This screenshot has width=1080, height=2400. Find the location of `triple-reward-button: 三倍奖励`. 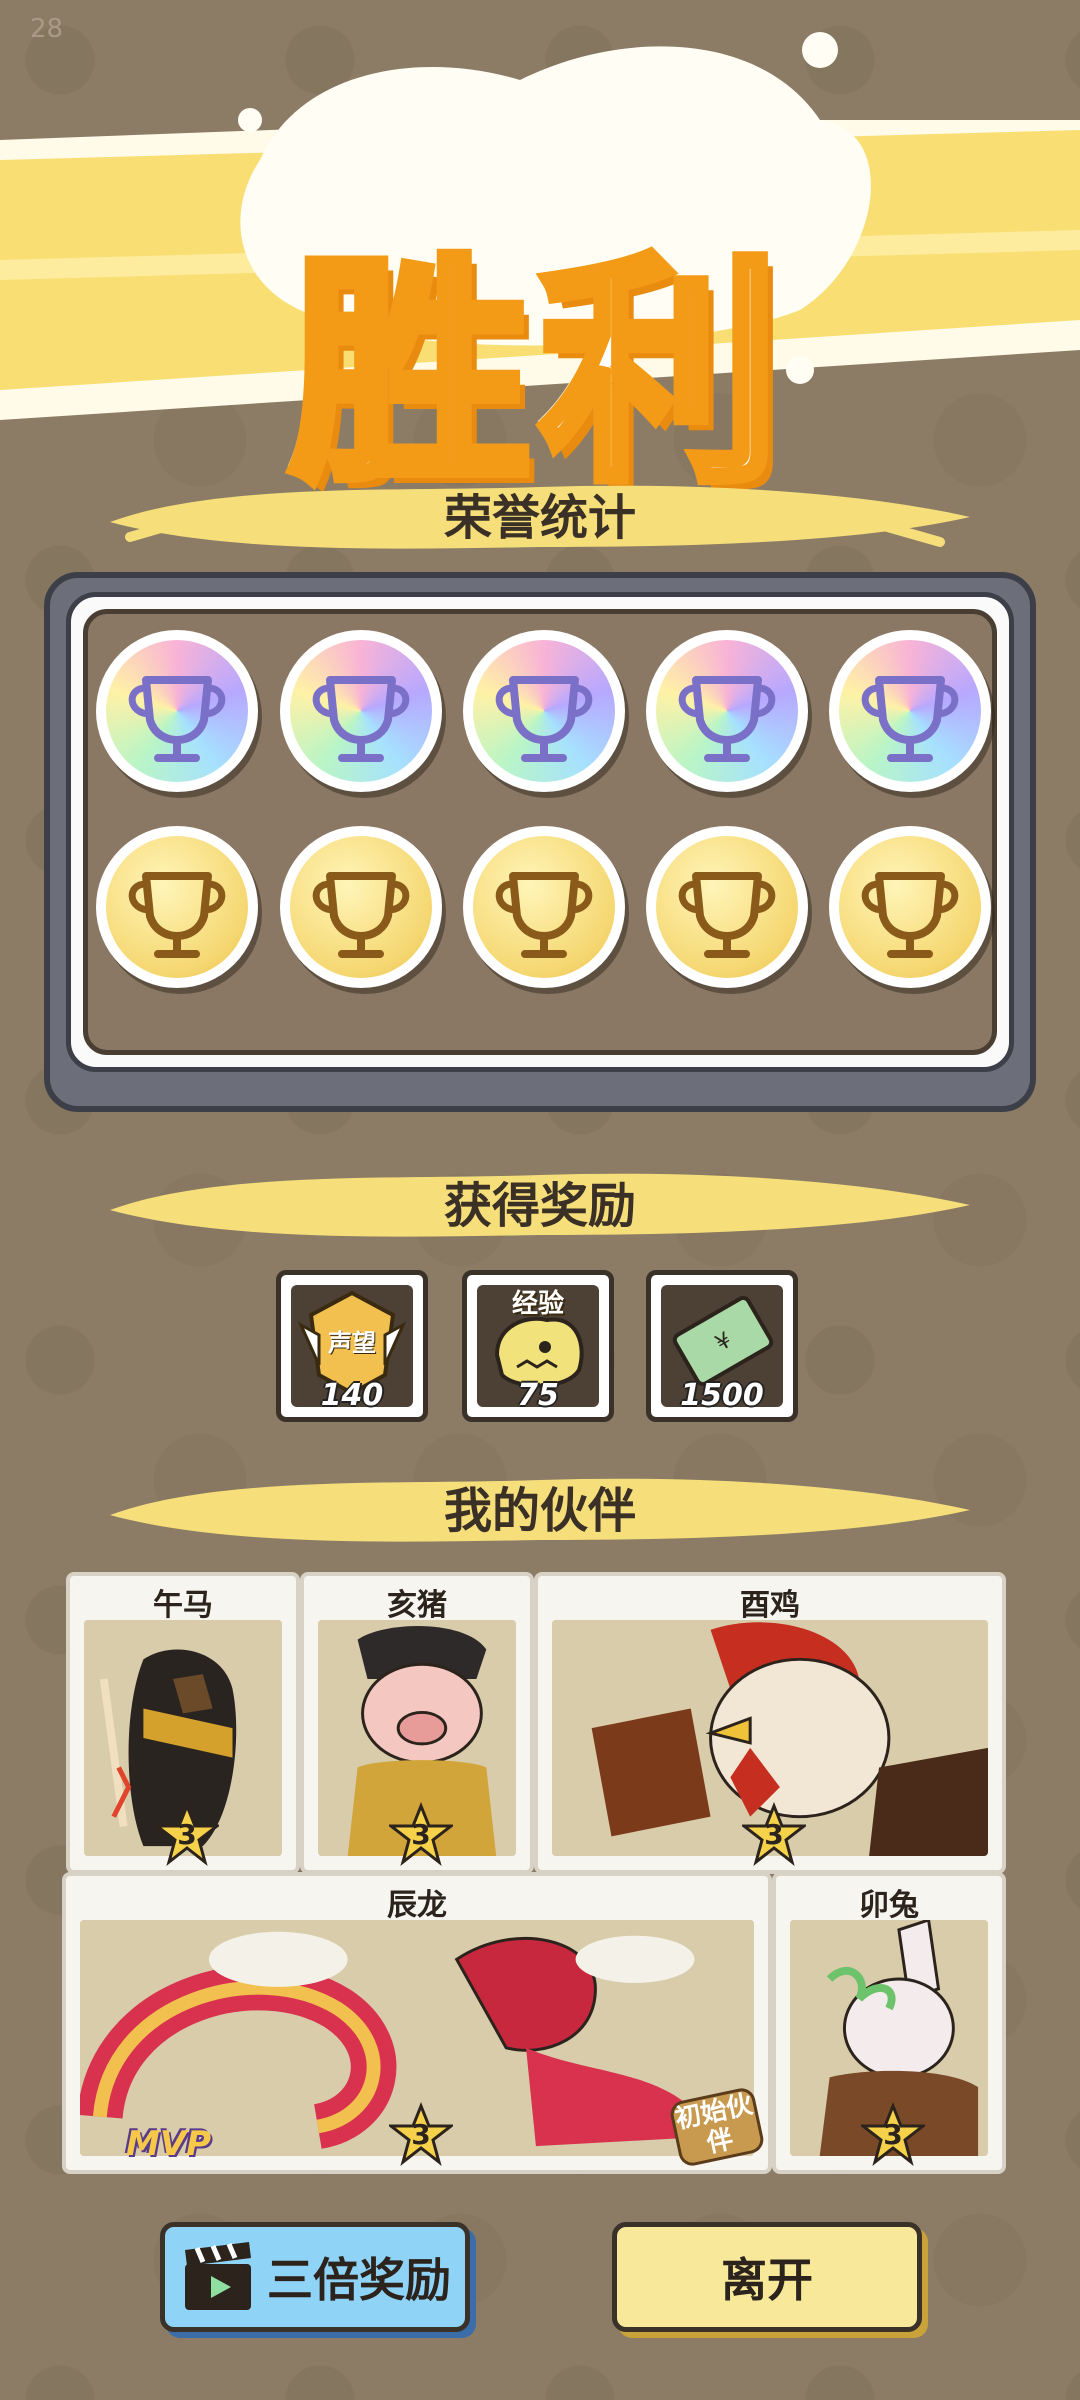

triple-reward-button: 三倍奖励 is located at coordinates (315, 2277).